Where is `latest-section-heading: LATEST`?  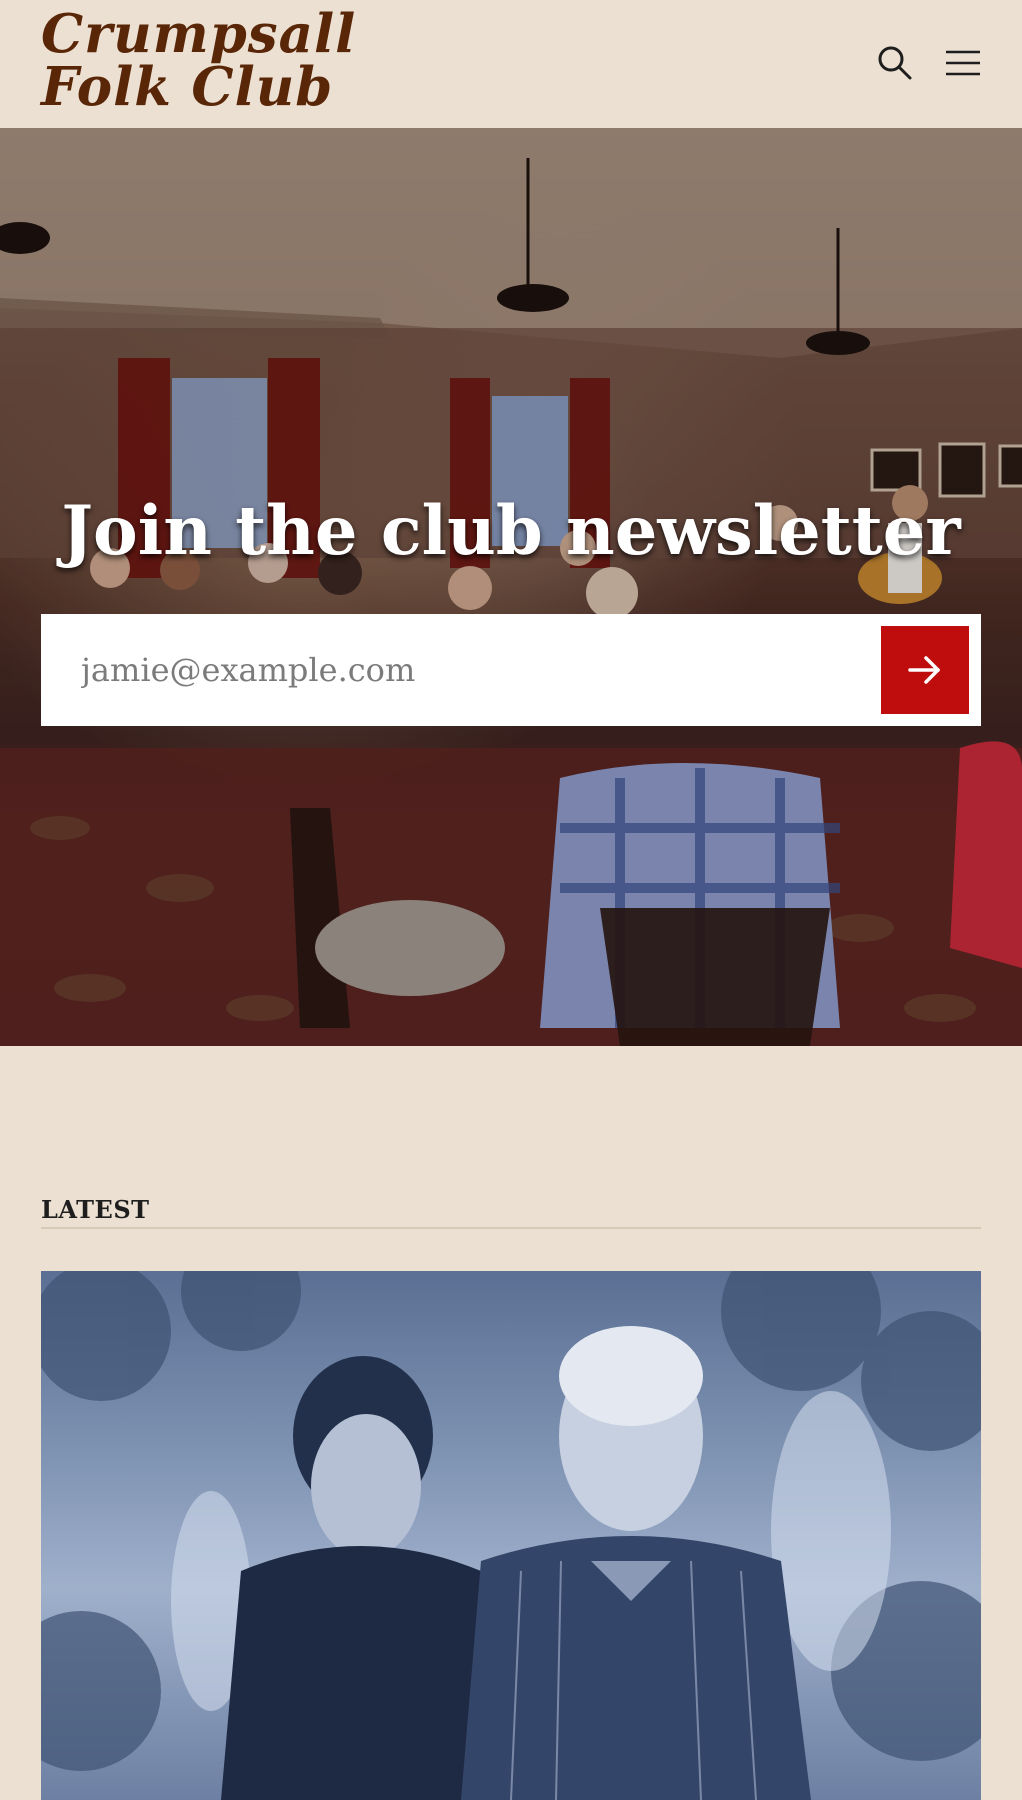
latest-section-heading: LATEST is located at coordinates (95, 1209).